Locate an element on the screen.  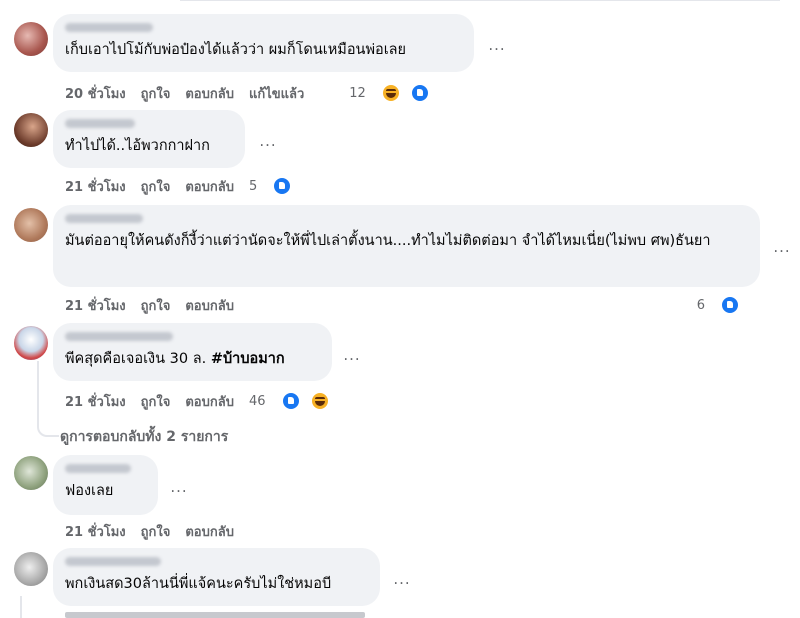
divider is located at coordinates (480, 0).